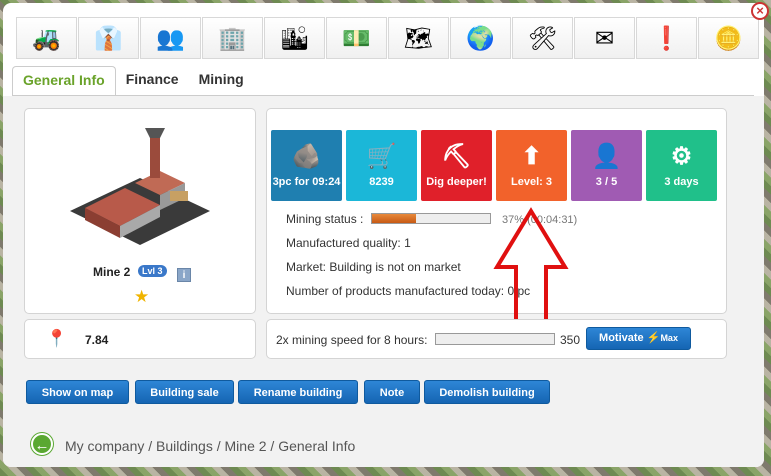  I want to click on tile-maintenance: ⚙ 3 days, so click(681, 165).